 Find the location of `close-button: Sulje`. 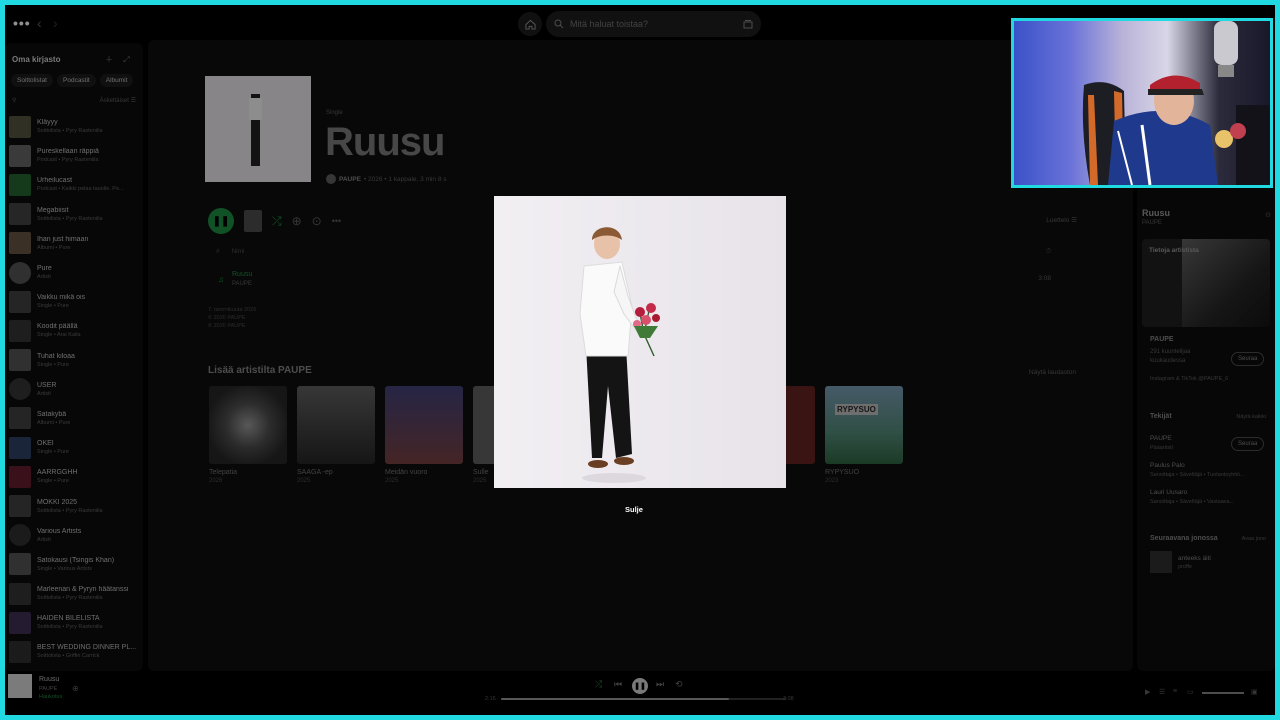

close-button: Sulje is located at coordinates (634, 509).